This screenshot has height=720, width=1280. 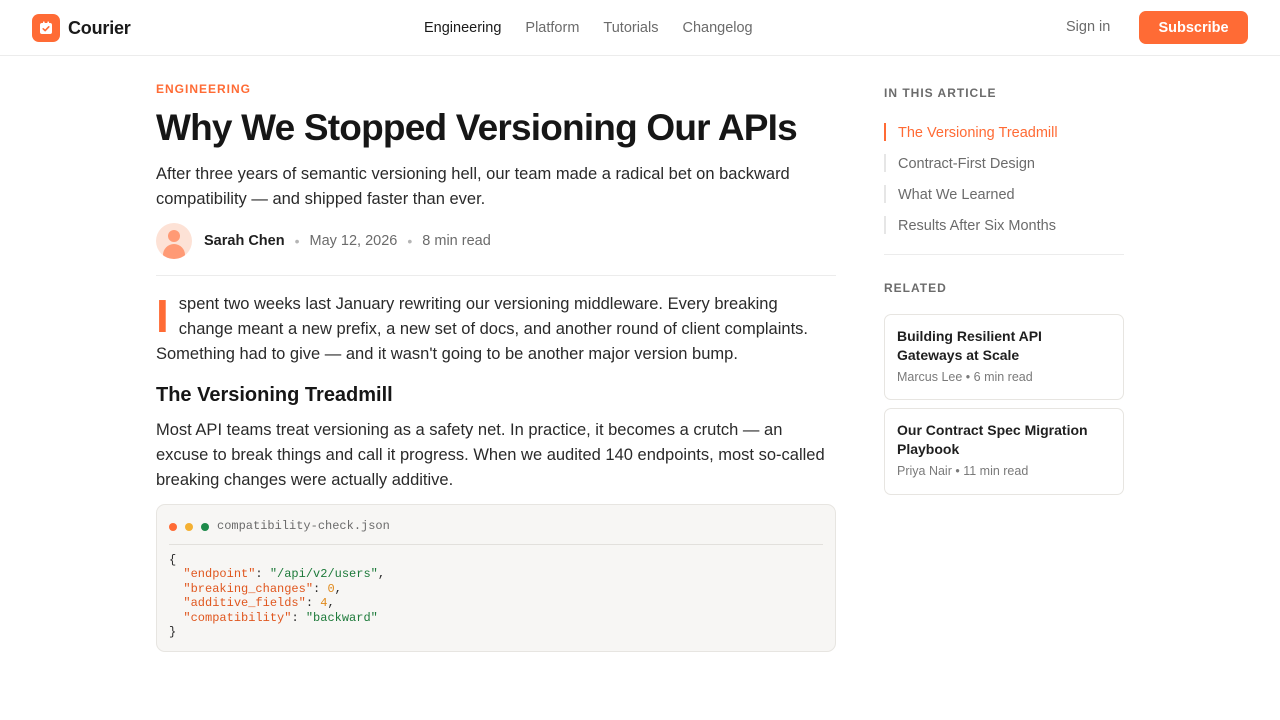 I want to click on related-article-title: Our Contract Spec Migration Playbook, so click(x=992, y=439).